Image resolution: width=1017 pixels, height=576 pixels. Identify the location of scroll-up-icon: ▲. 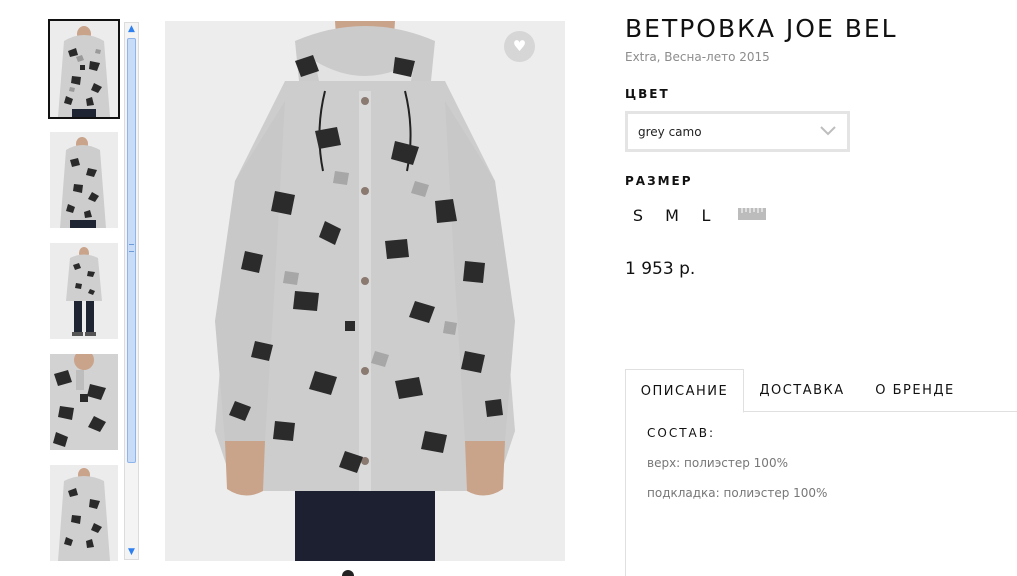
(131, 29).